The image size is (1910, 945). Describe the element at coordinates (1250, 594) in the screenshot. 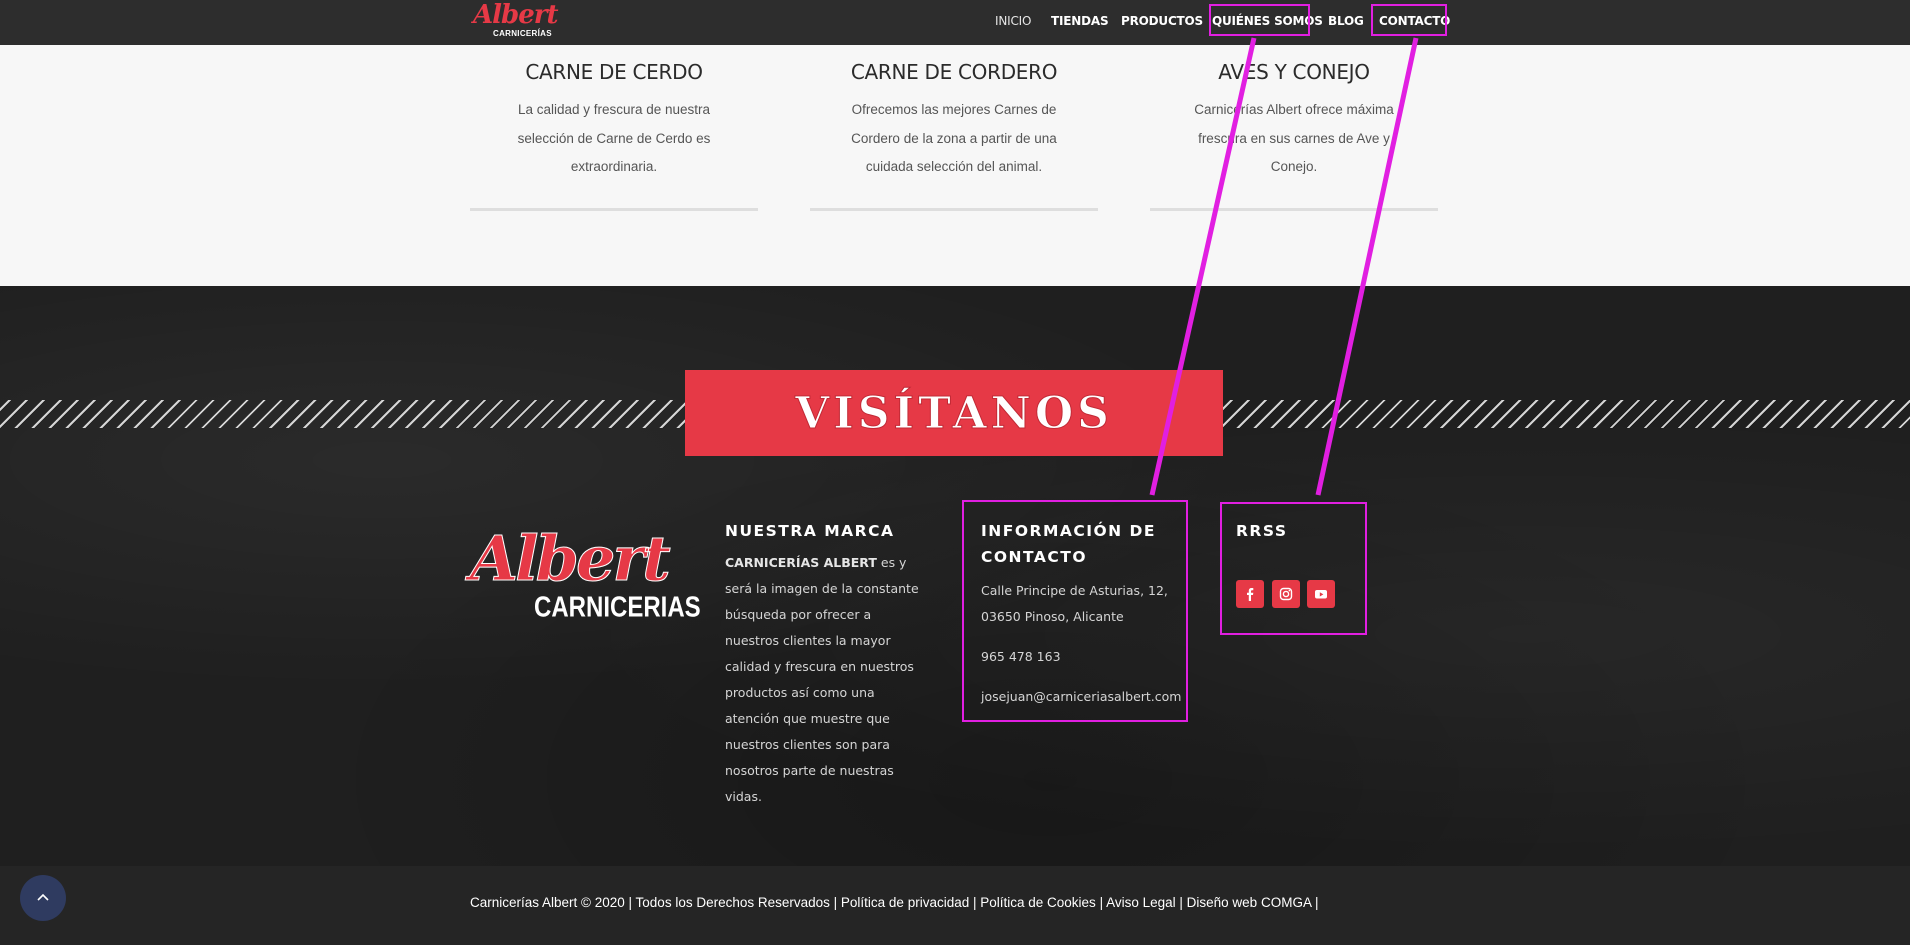

I see `facebook-icon` at that location.